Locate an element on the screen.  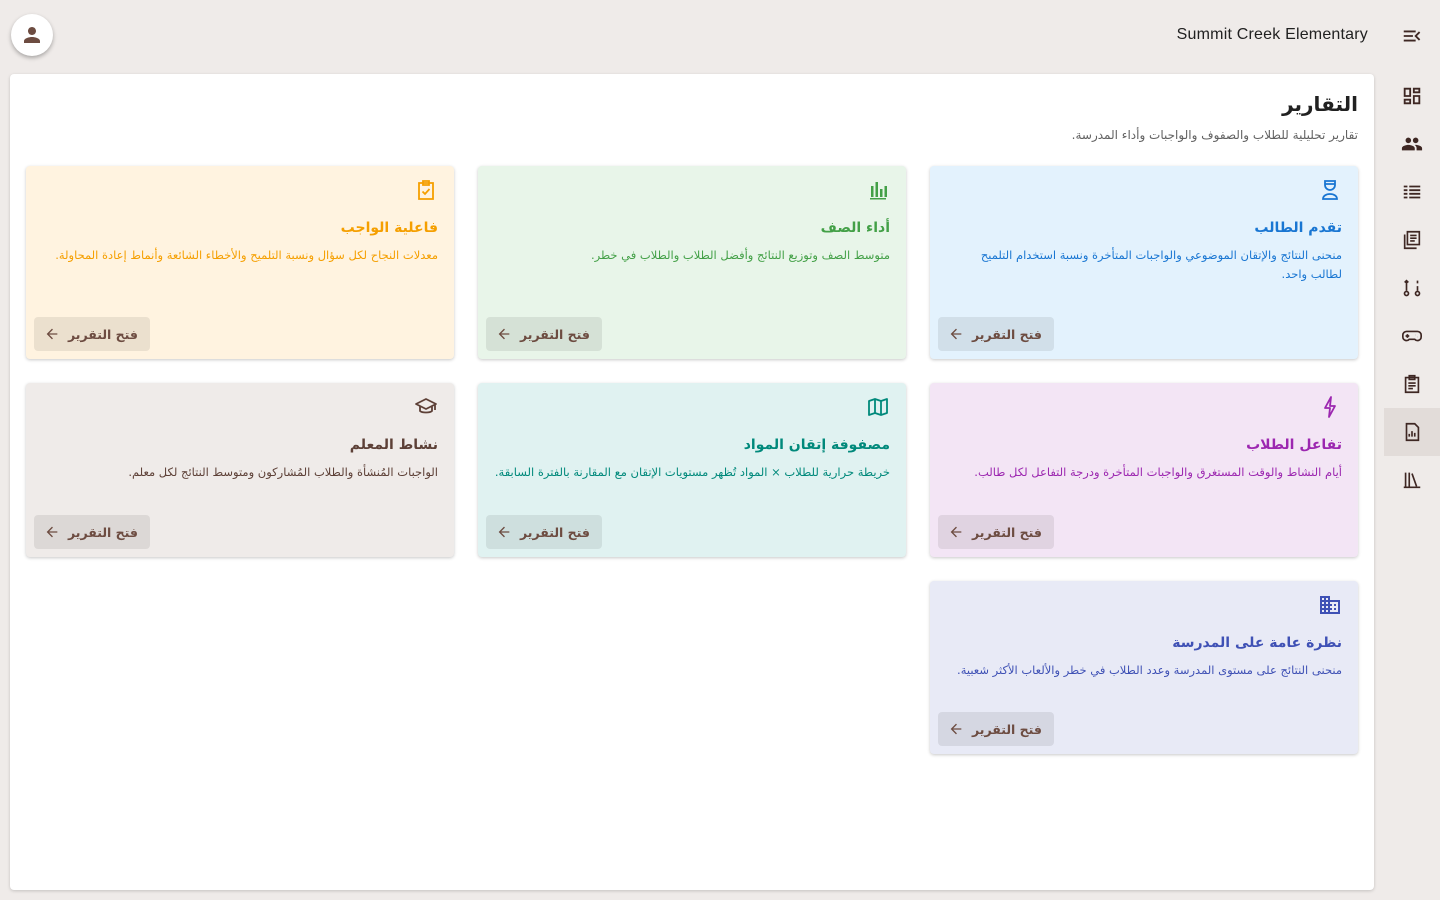
gamepad-icon is located at coordinates (1412, 336).